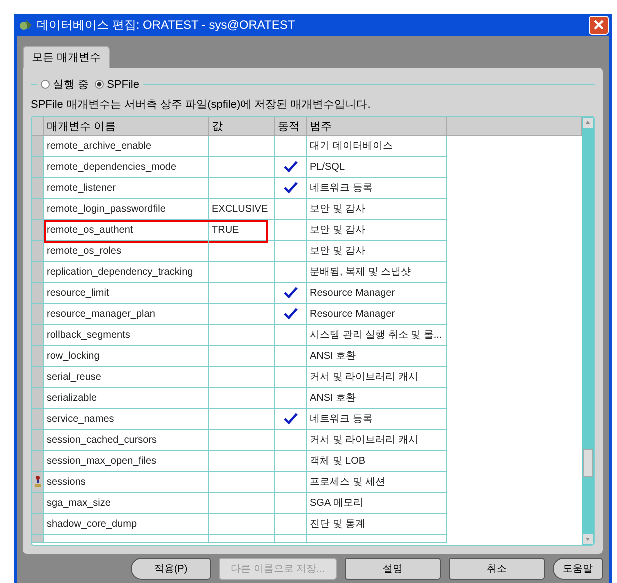 The height and width of the screenshot is (583, 617). What do you see at coordinates (117, 84) in the screenshot?
I see `radio-option: SPFile` at bounding box center [117, 84].